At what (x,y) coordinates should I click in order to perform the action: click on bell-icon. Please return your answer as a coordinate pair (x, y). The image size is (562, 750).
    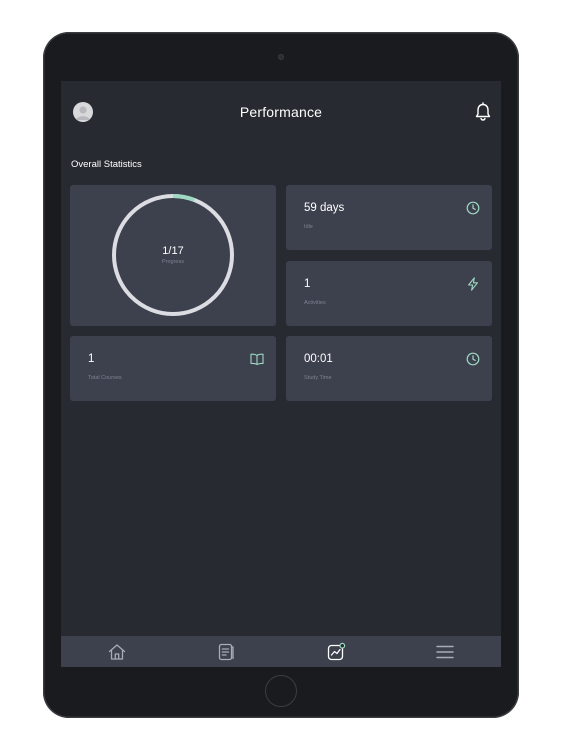
    Looking at the image, I should click on (483, 112).